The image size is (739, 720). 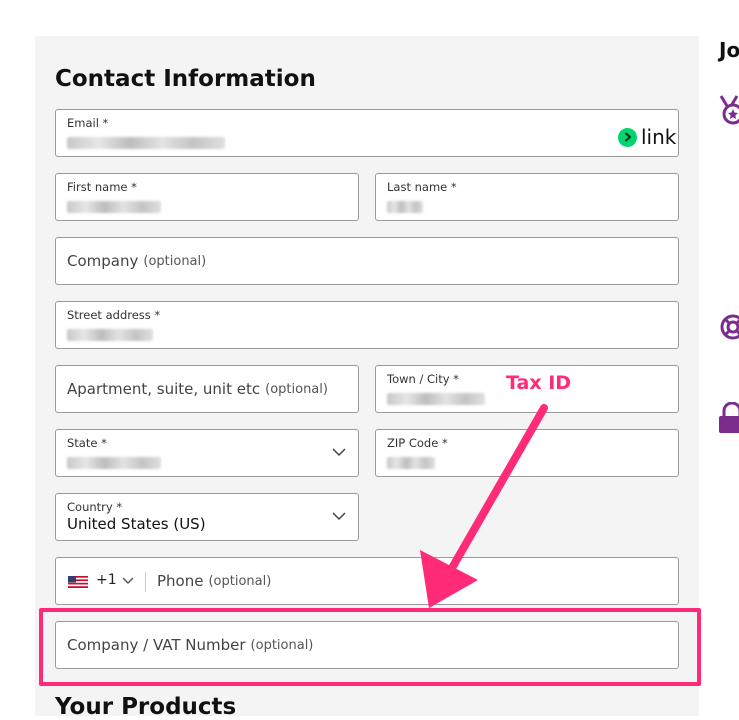 I want to click on lock-icon, so click(x=729, y=417).